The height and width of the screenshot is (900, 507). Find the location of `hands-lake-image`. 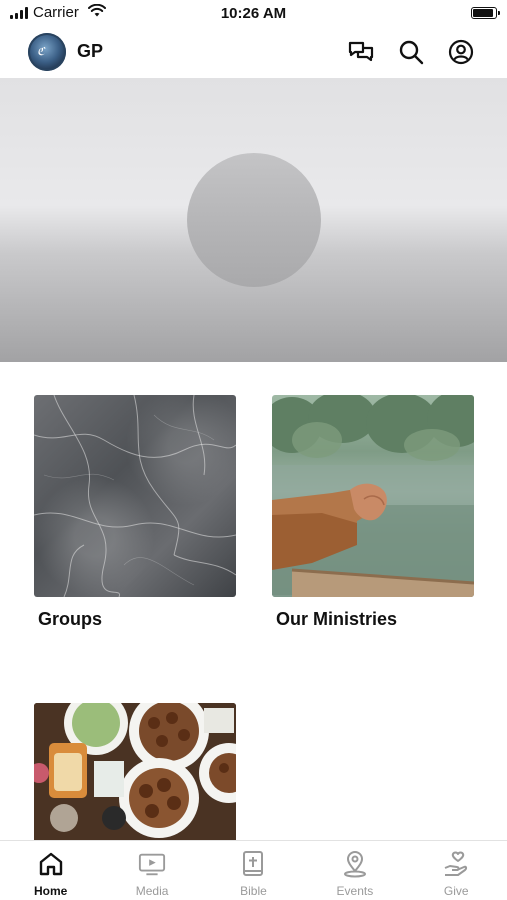

hands-lake-image is located at coordinates (373, 496).